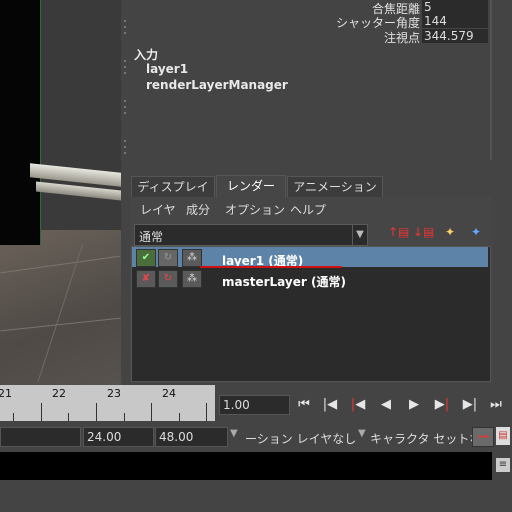  I want to click on anim-layer-selector: ーション レイヤなし, so click(300, 438).